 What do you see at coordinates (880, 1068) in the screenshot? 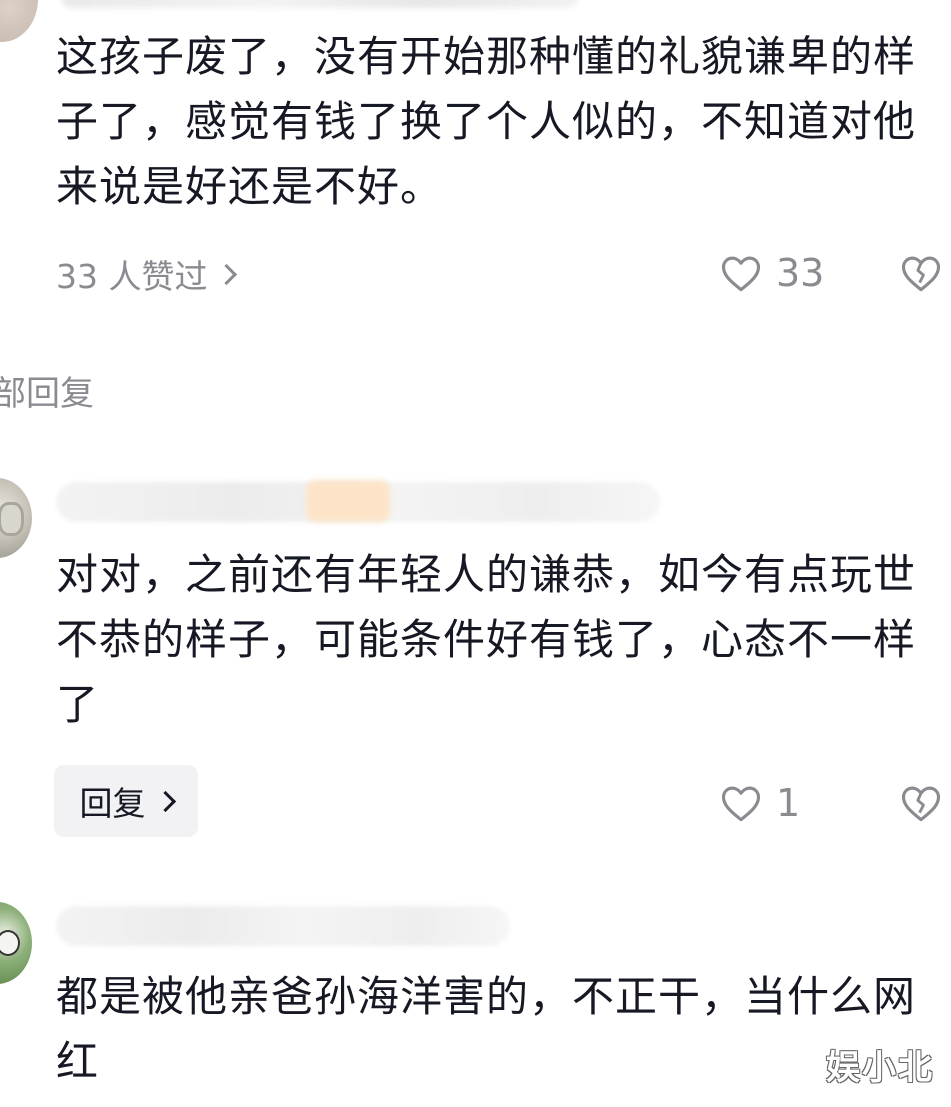
I see `watermark: 娱小北` at bounding box center [880, 1068].